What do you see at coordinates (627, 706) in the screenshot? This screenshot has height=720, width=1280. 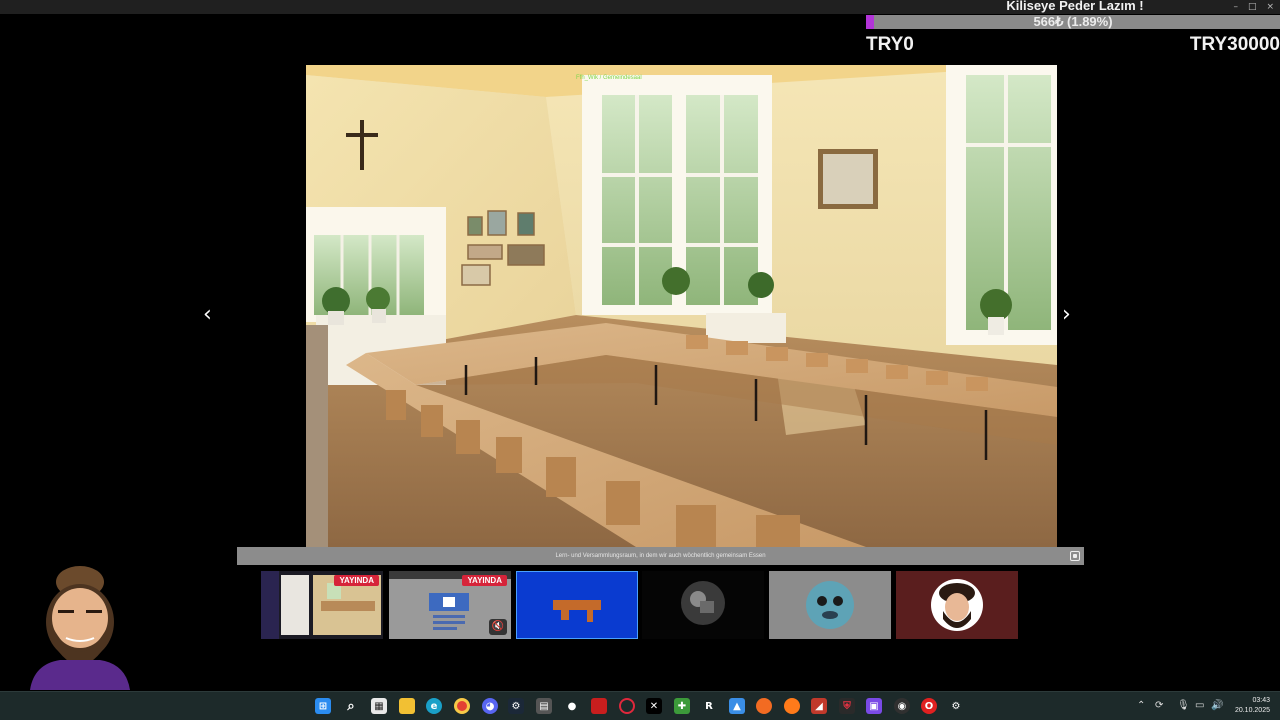 I see `opera-gx-icon` at bounding box center [627, 706].